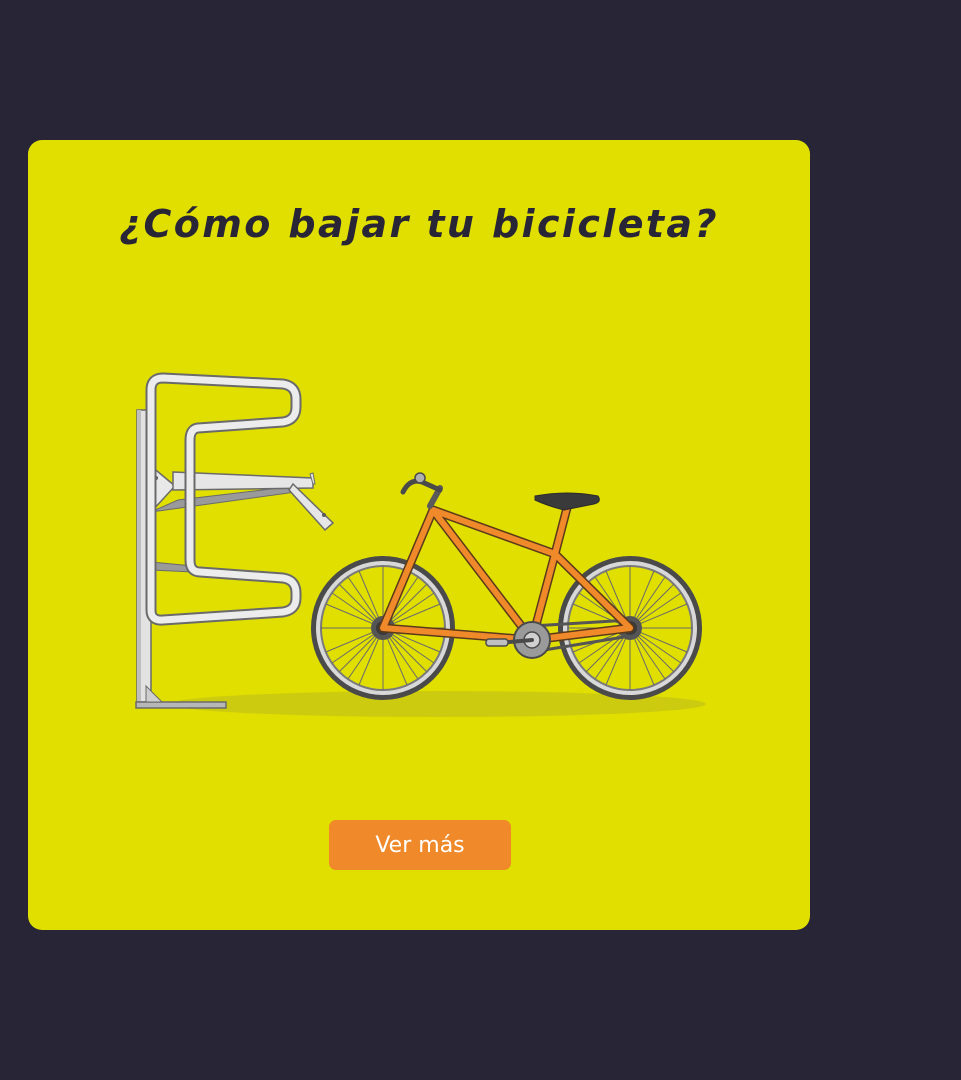 The image size is (961, 1080). Describe the element at coordinates (506, 586) in the screenshot. I see `bicycle-icon` at that location.